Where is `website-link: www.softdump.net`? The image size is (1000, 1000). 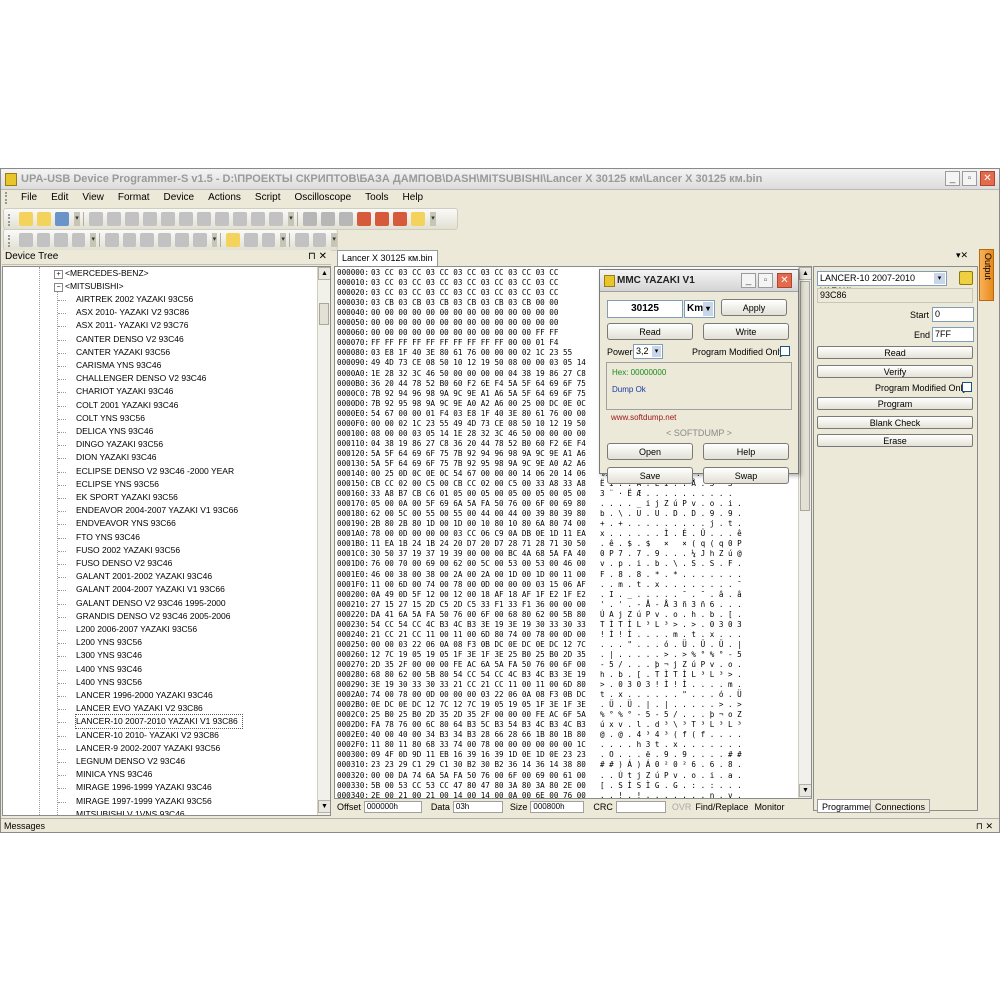 website-link: www.softdump.net is located at coordinates (643, 417).